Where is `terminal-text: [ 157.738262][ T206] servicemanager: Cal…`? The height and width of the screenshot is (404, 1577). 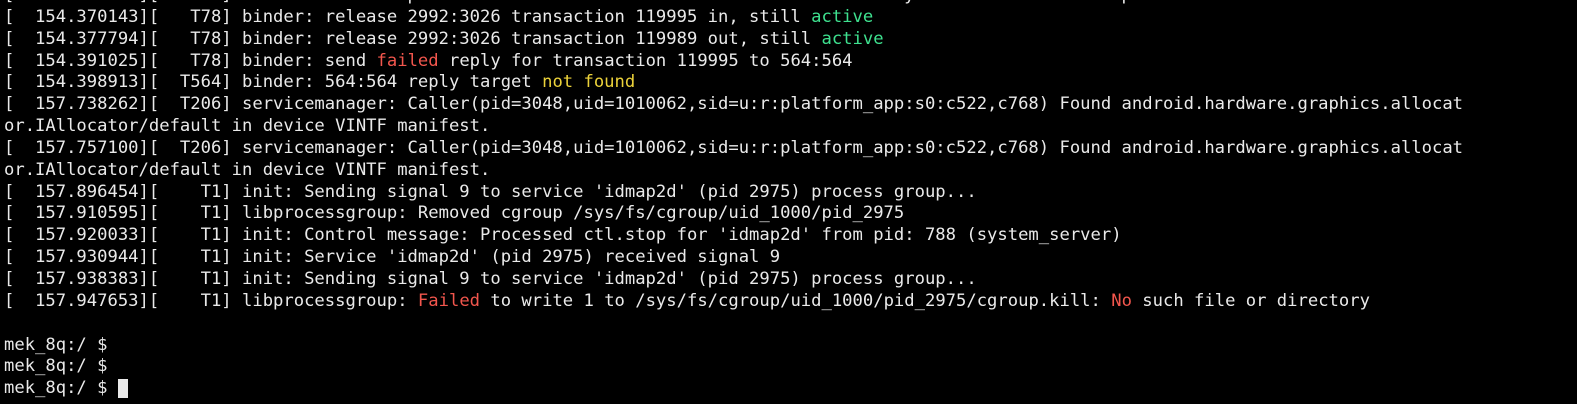
terminal-text: [ 157.738262][ T206] servicemanager: Cal… is located at coordinates (734, 104).